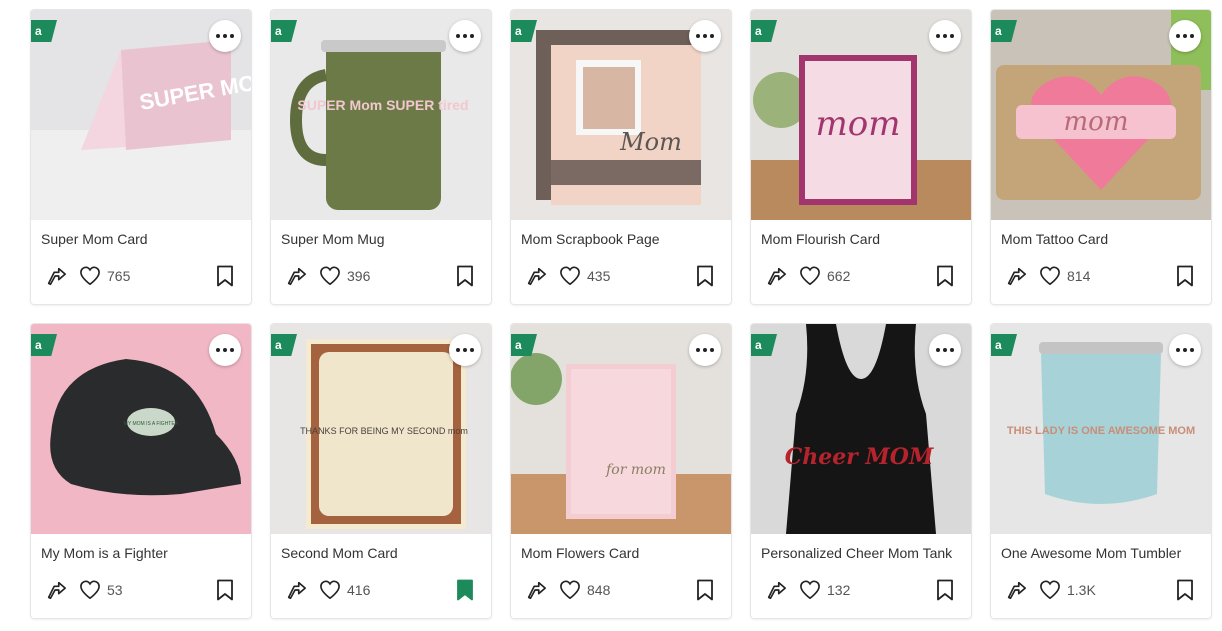 The width and height of the screenshot is (1222, 631). What do you see at coordinates (141, 591) in the screenshot?
I see `card-actions: 53` at bounding box center [141, 591].